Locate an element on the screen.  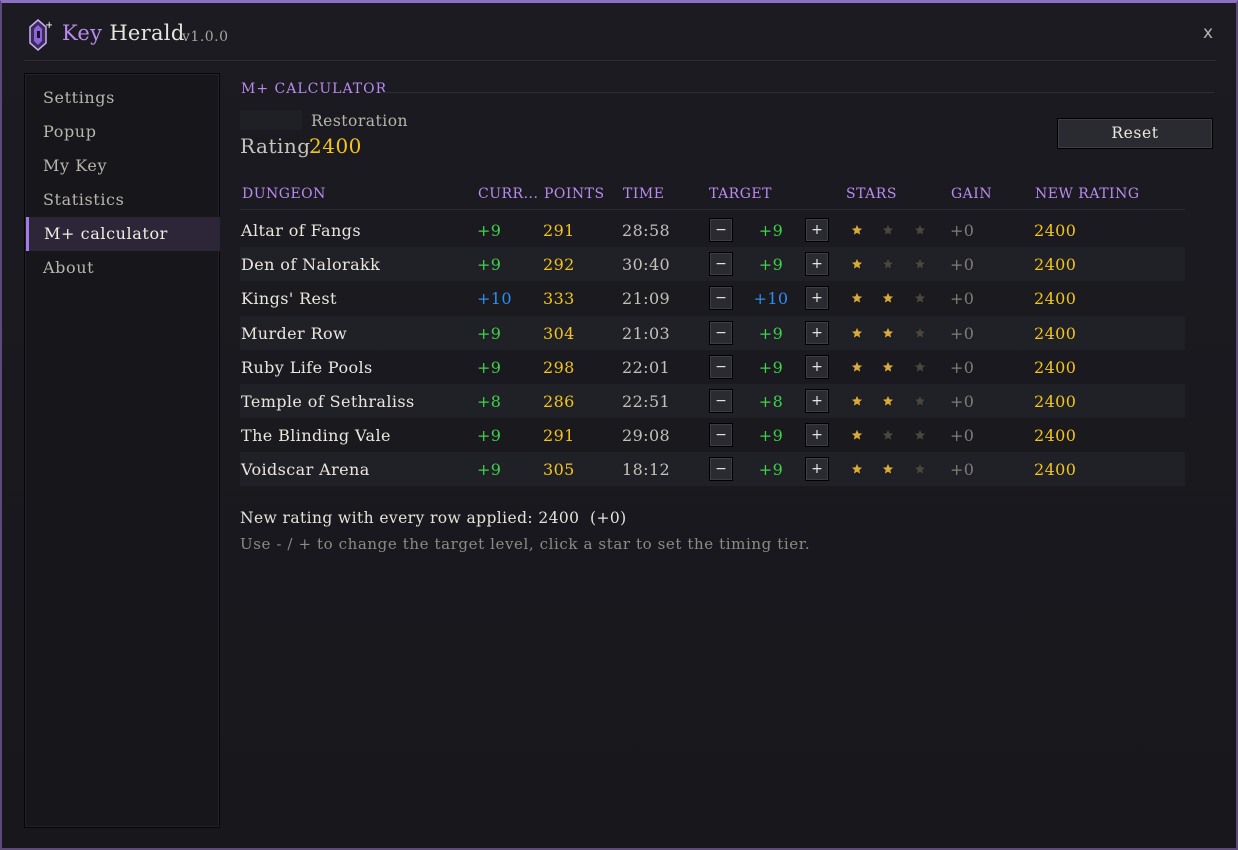
dungeon-name: Altar of Fangs is located at coordinates (301, 230).